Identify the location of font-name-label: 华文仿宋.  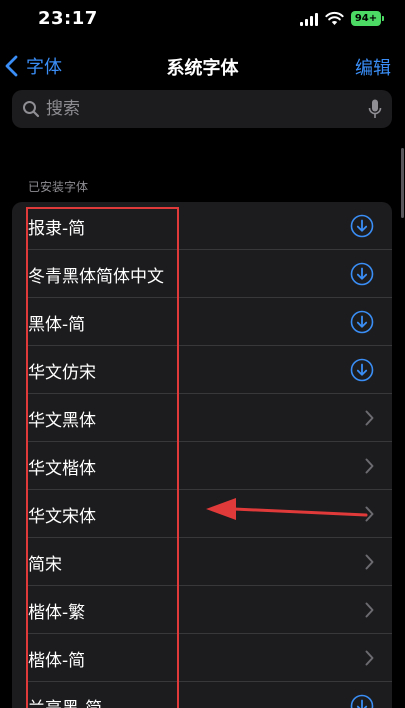
(62, 373).